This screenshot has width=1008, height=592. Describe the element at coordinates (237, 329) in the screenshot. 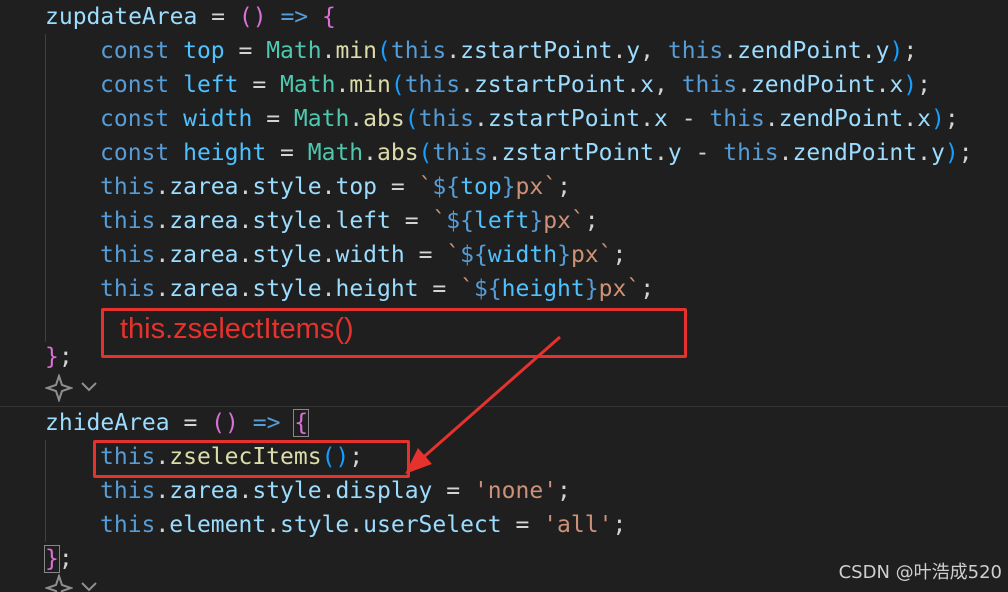

I see `annotation-note-text: this.zselectItems()` at that location.